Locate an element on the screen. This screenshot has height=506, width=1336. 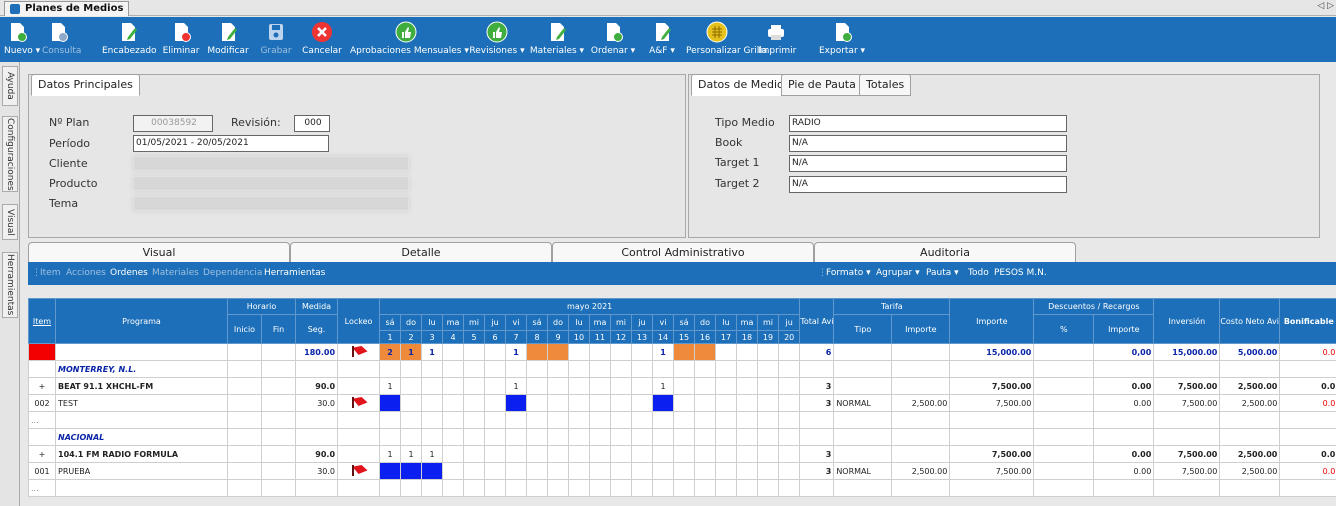
menu-todo: Todo is located at coordinates (978, 273).